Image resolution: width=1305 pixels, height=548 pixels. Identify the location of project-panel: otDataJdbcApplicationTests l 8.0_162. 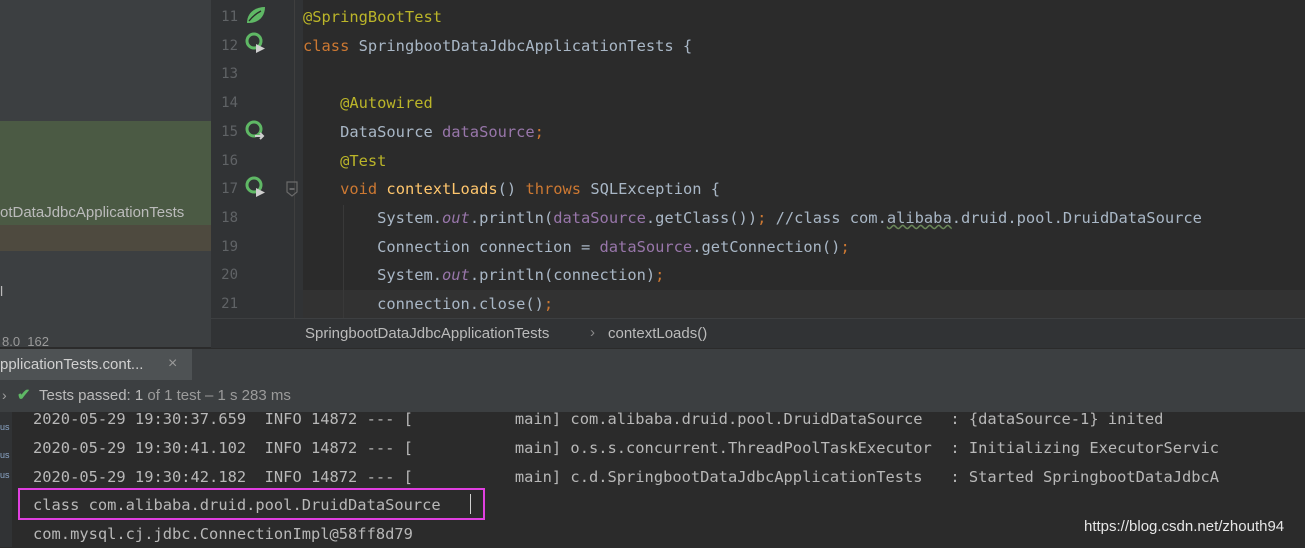
(105, 173).